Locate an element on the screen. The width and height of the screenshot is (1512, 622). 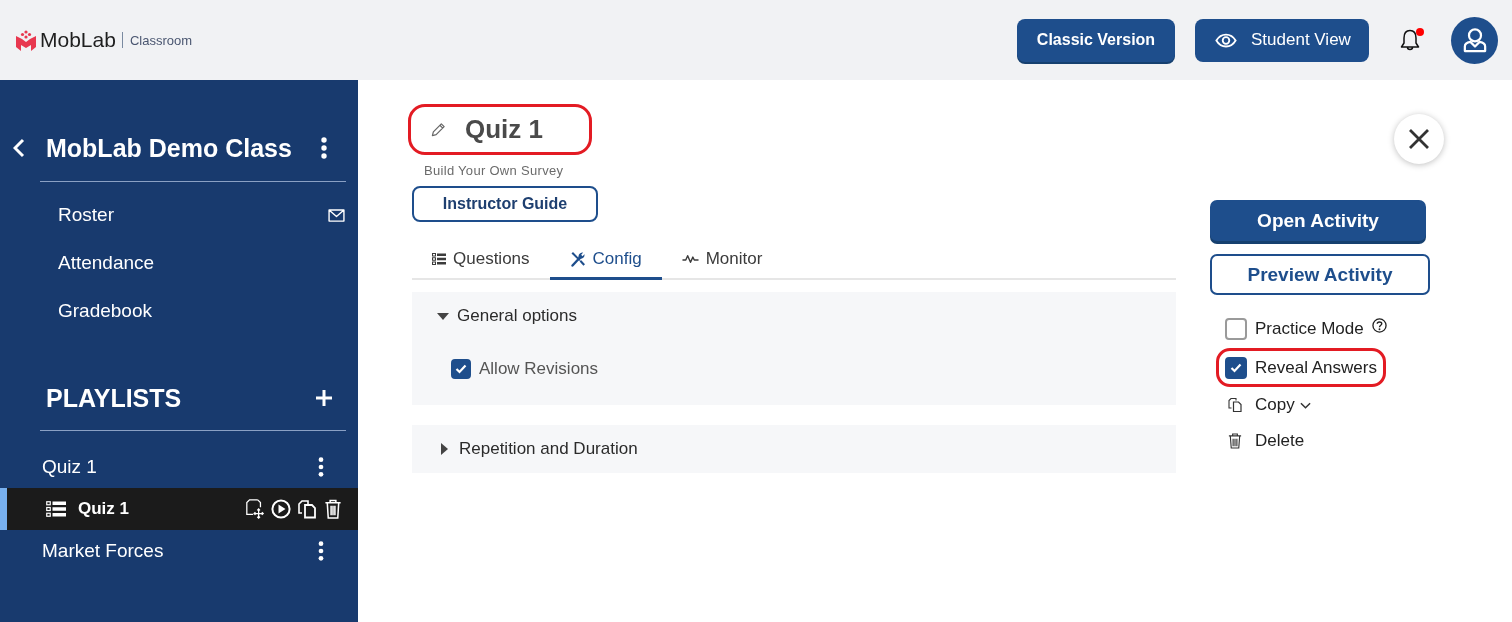
pencil-icon is located at coordinates (438, 129).